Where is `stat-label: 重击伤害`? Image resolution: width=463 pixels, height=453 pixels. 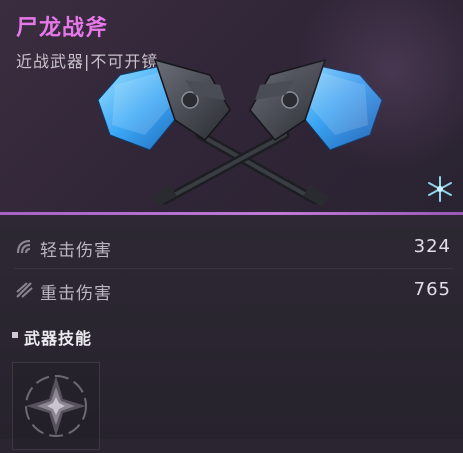
stat-label: 重击伤害 is located at coordinates (76, 294).